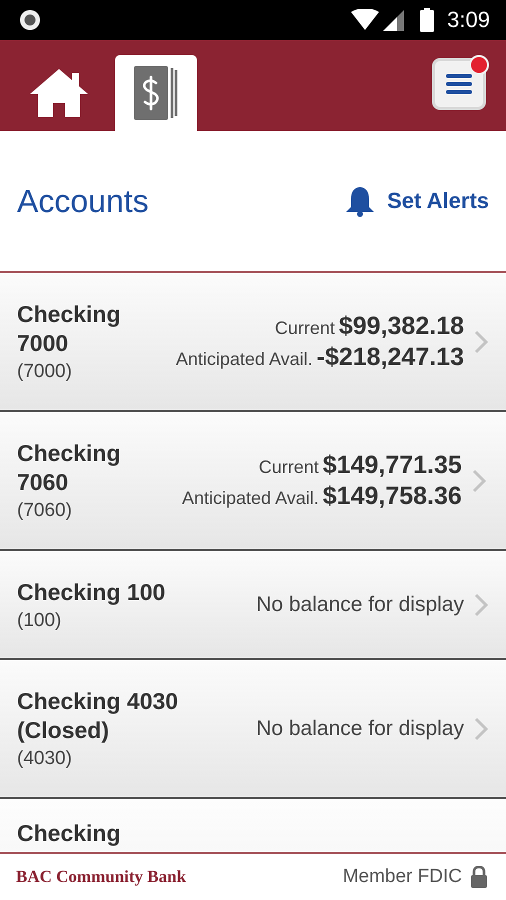 The height and width of the screenshot is (900, 506). I want to click on account-number: (100), so click(39, 621).